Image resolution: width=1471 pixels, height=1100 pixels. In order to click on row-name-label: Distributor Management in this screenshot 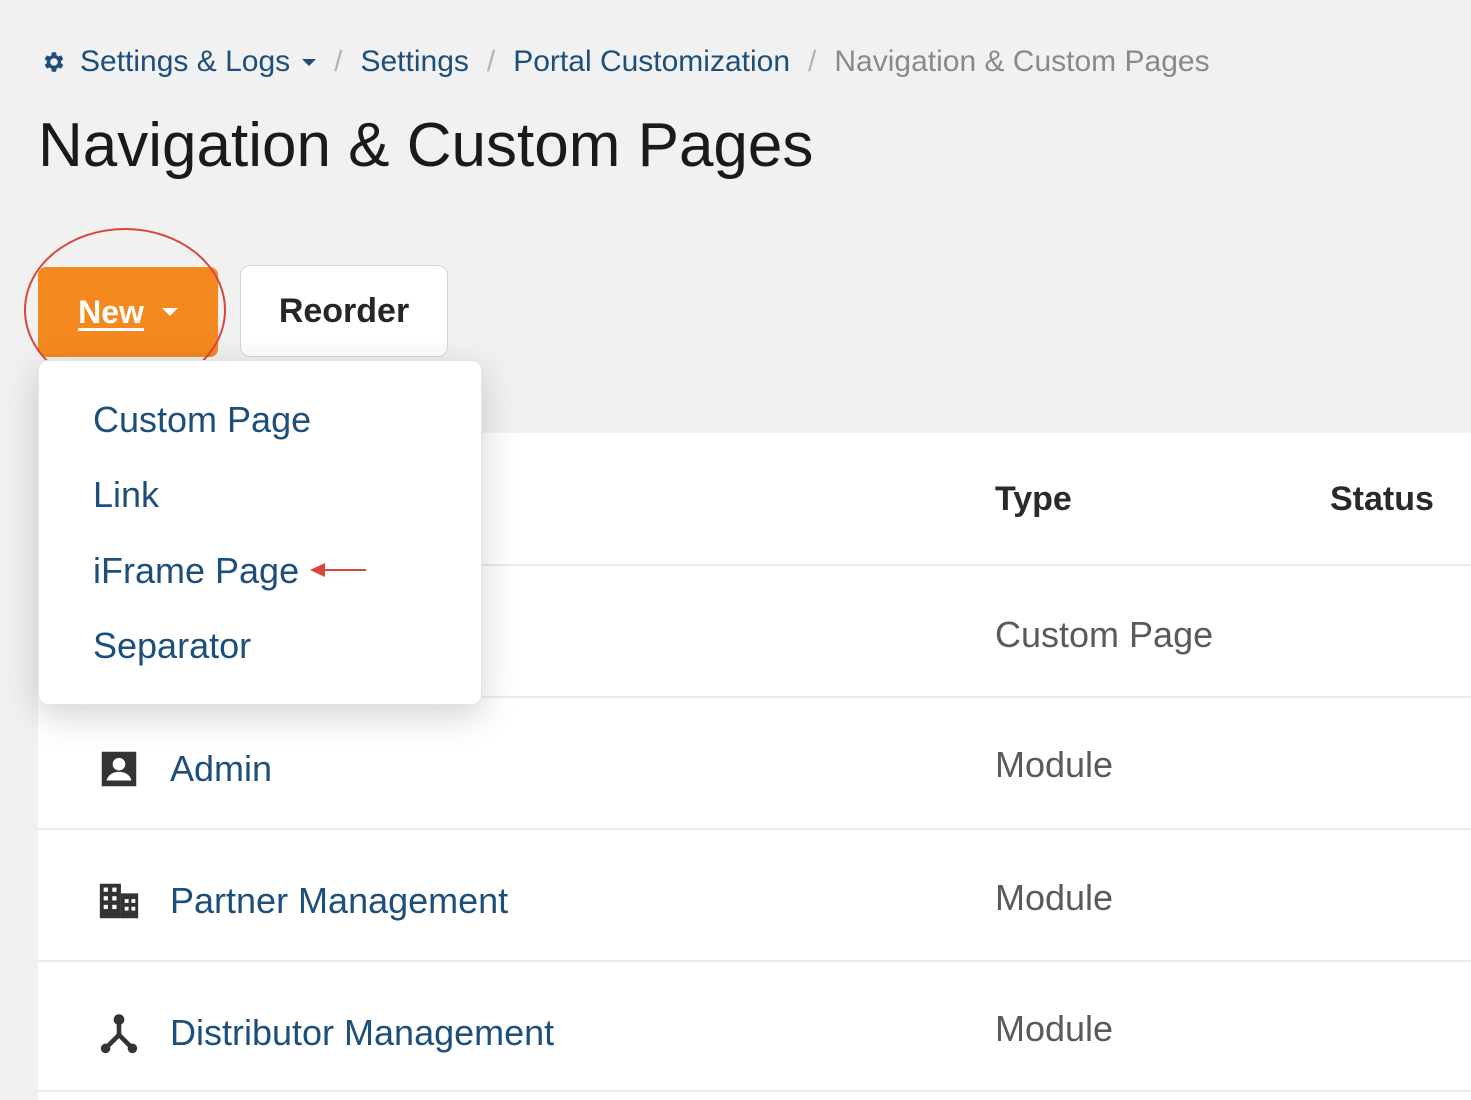, I will do `click(362, 1032)`.